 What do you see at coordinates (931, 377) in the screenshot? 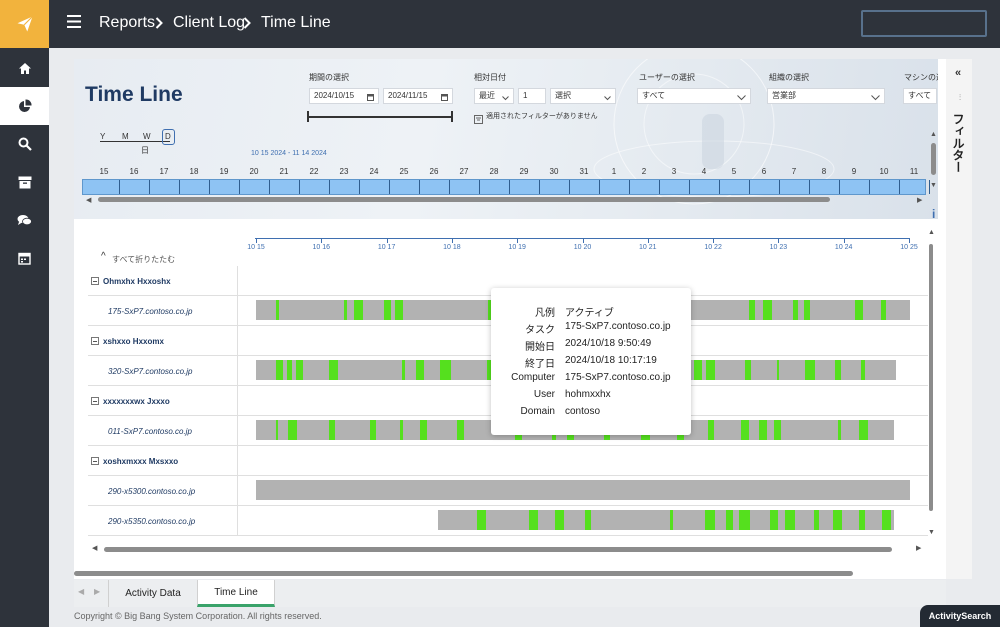
I see `timeline-vscroll-thumb` at bounding box center [931, 377].